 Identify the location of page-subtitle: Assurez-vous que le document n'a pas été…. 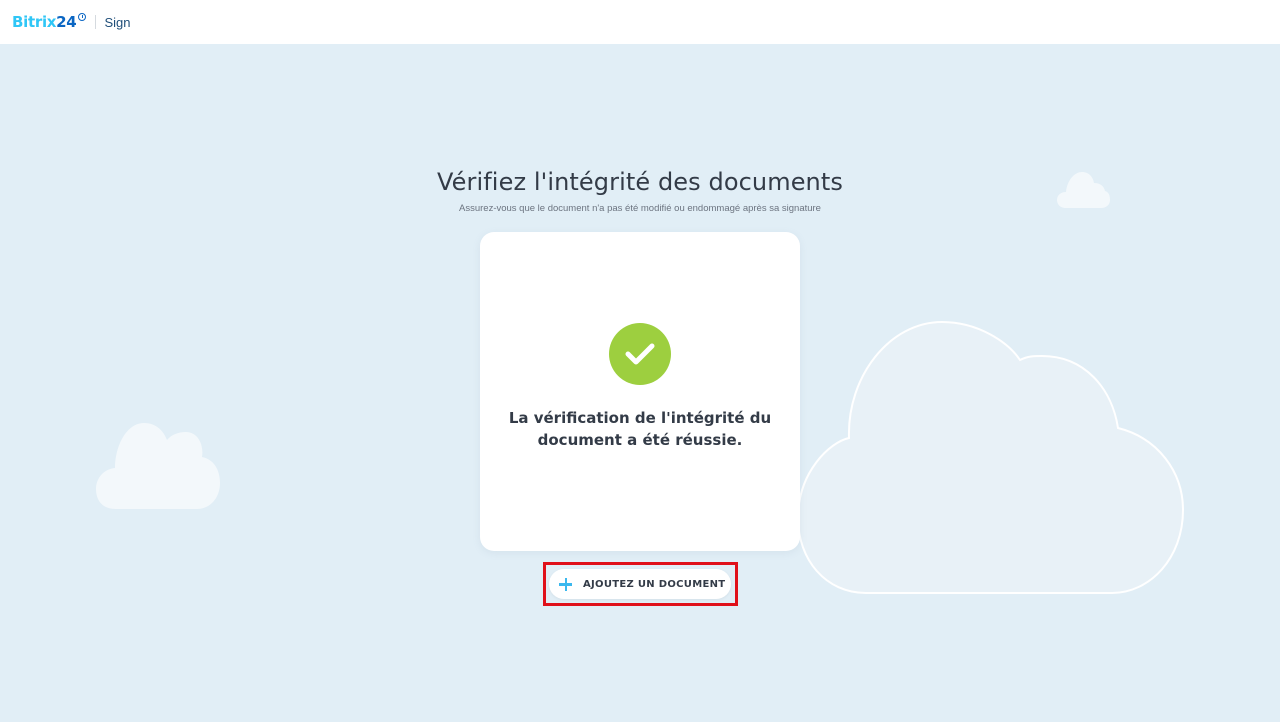
(640, 208).